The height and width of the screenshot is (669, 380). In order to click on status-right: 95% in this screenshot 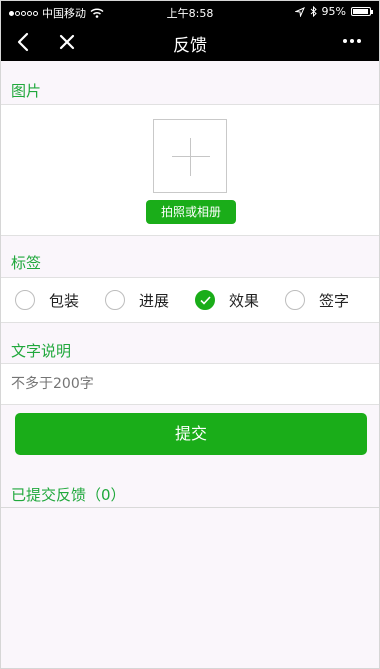, I will do `click(333, 11)`.